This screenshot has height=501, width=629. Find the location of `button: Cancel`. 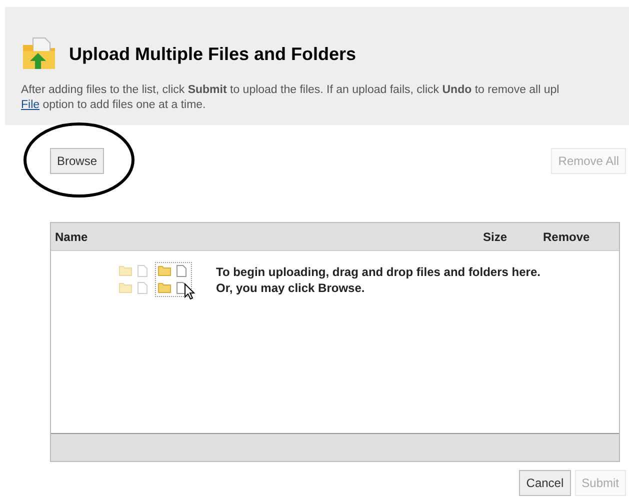

button: Cancel is located at coordinates (545, 483).